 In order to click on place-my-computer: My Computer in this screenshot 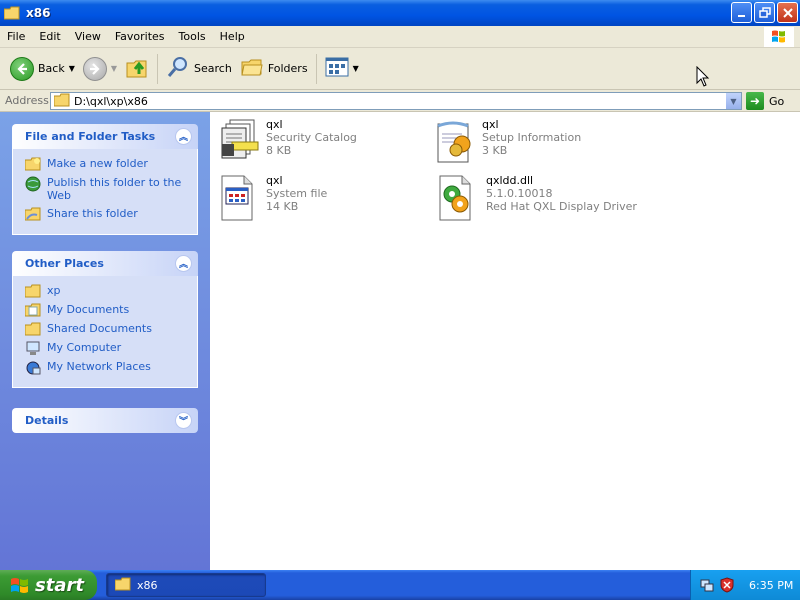, I will do `click(111, 348)`.